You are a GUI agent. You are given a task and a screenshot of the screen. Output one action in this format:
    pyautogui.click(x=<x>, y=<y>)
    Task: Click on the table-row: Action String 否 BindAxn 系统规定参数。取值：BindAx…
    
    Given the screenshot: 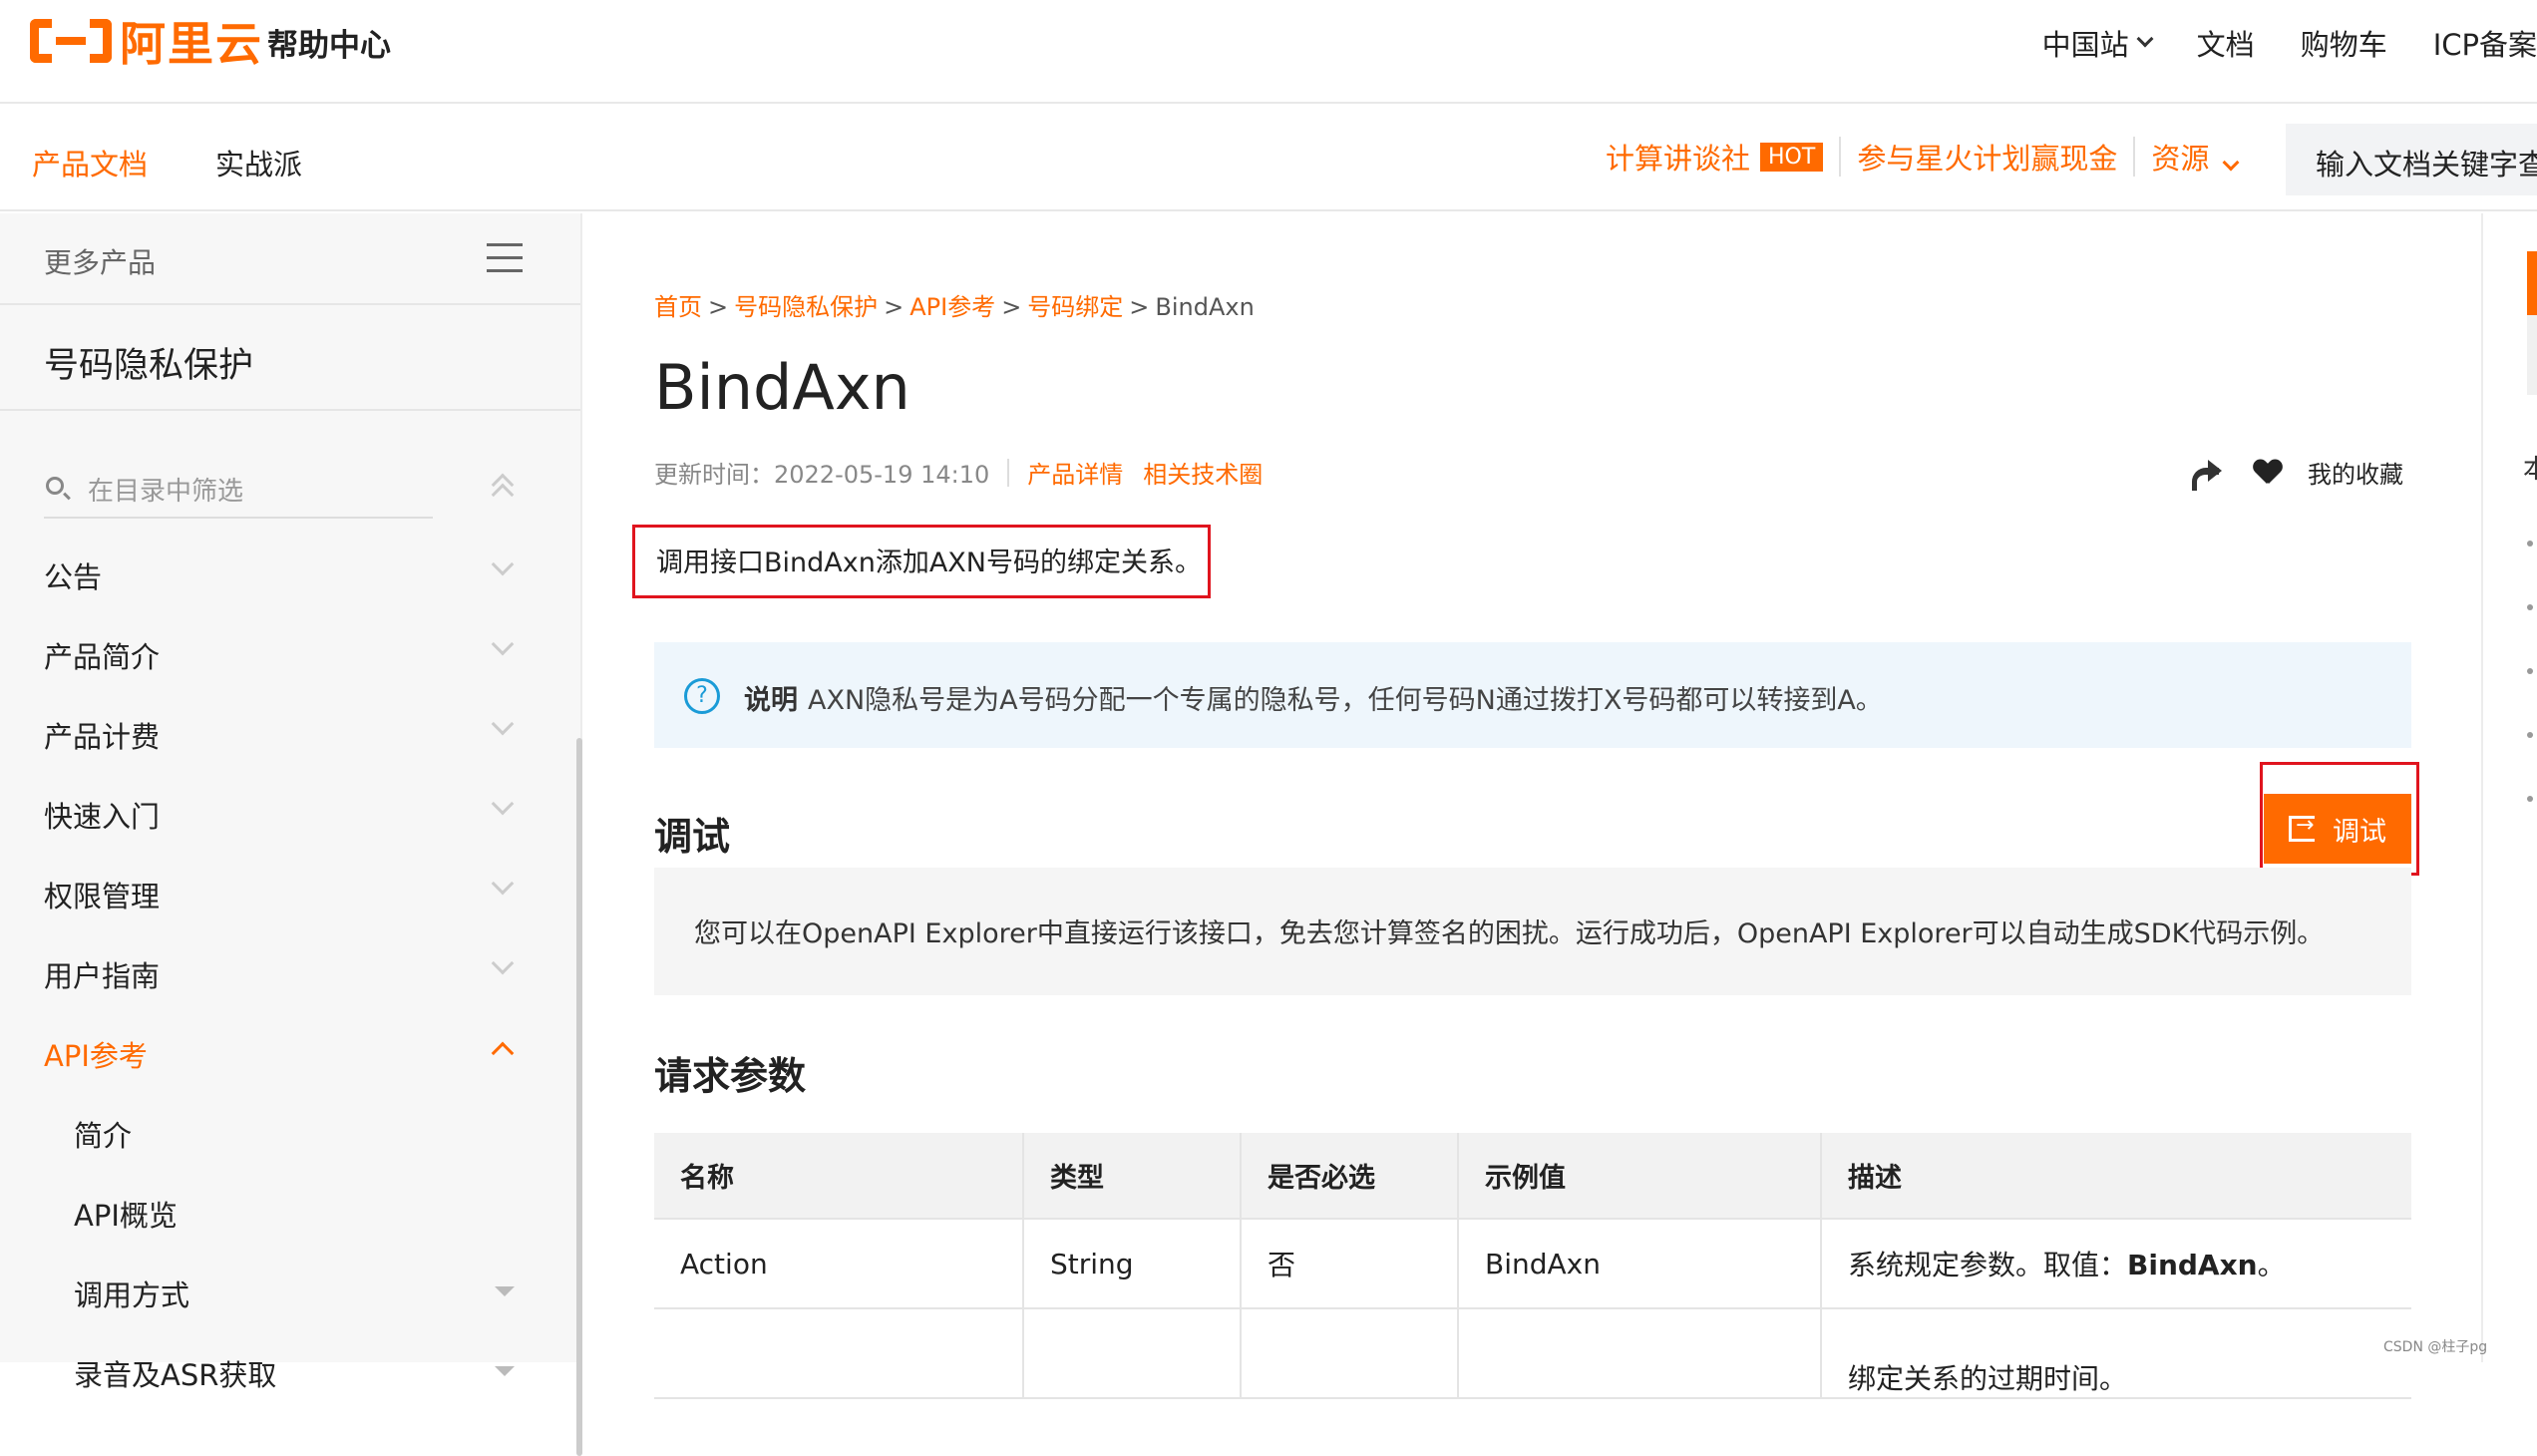 What is the action you would take?
    pyautogui.click(x=1532, y=1264)
    